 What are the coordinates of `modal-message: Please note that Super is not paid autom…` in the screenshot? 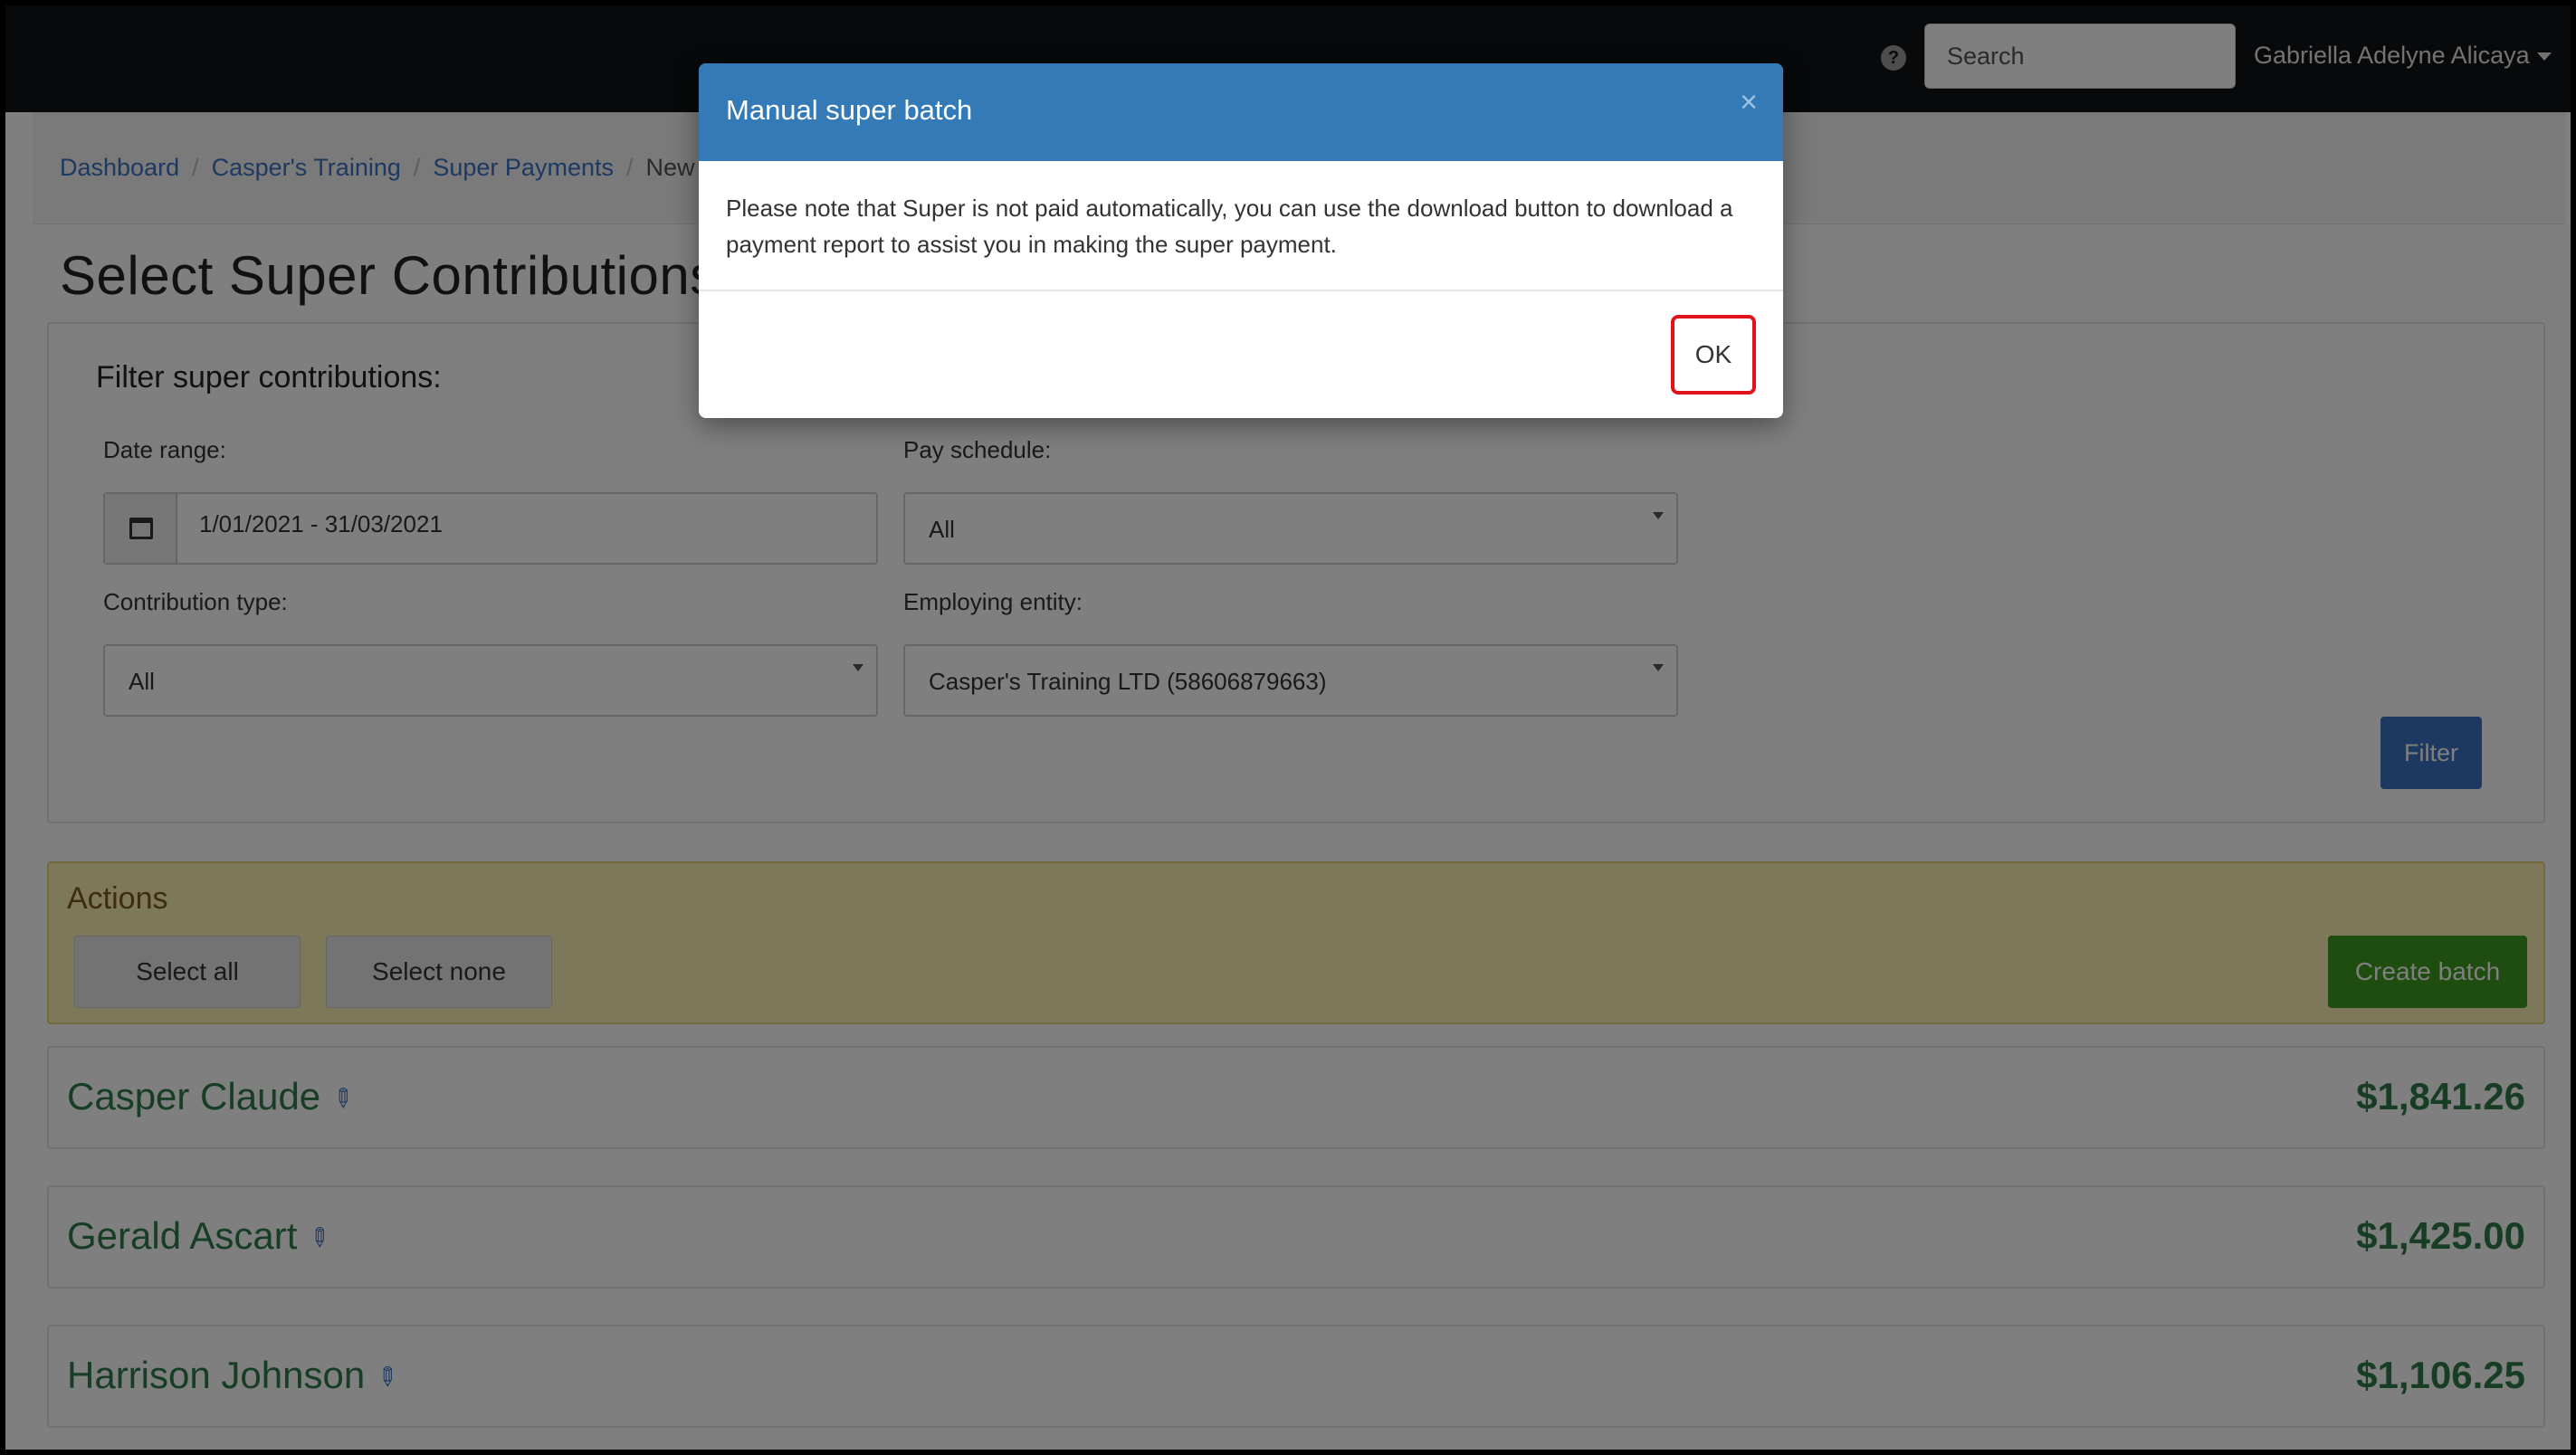 It's located at (1229, 226).